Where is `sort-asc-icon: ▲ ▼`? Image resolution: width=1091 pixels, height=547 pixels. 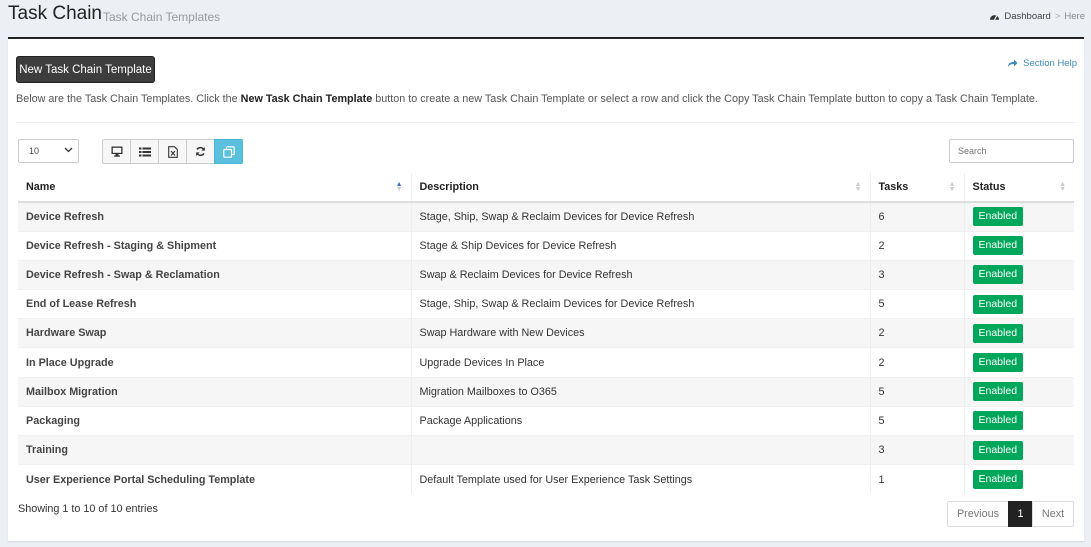
sort-asc-icon: ▲ ▼ is located at coordinates (399, 187).